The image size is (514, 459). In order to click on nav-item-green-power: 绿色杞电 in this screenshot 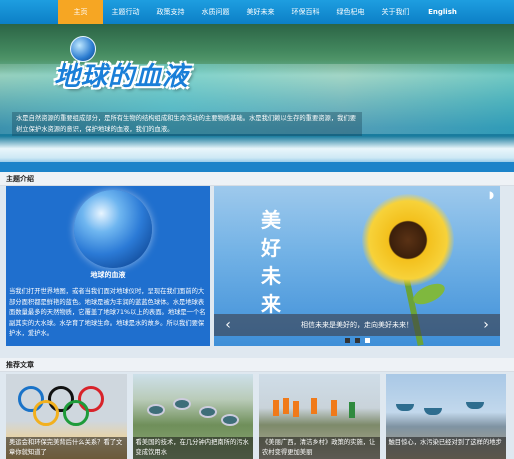, I will do `click(350, 12)`.